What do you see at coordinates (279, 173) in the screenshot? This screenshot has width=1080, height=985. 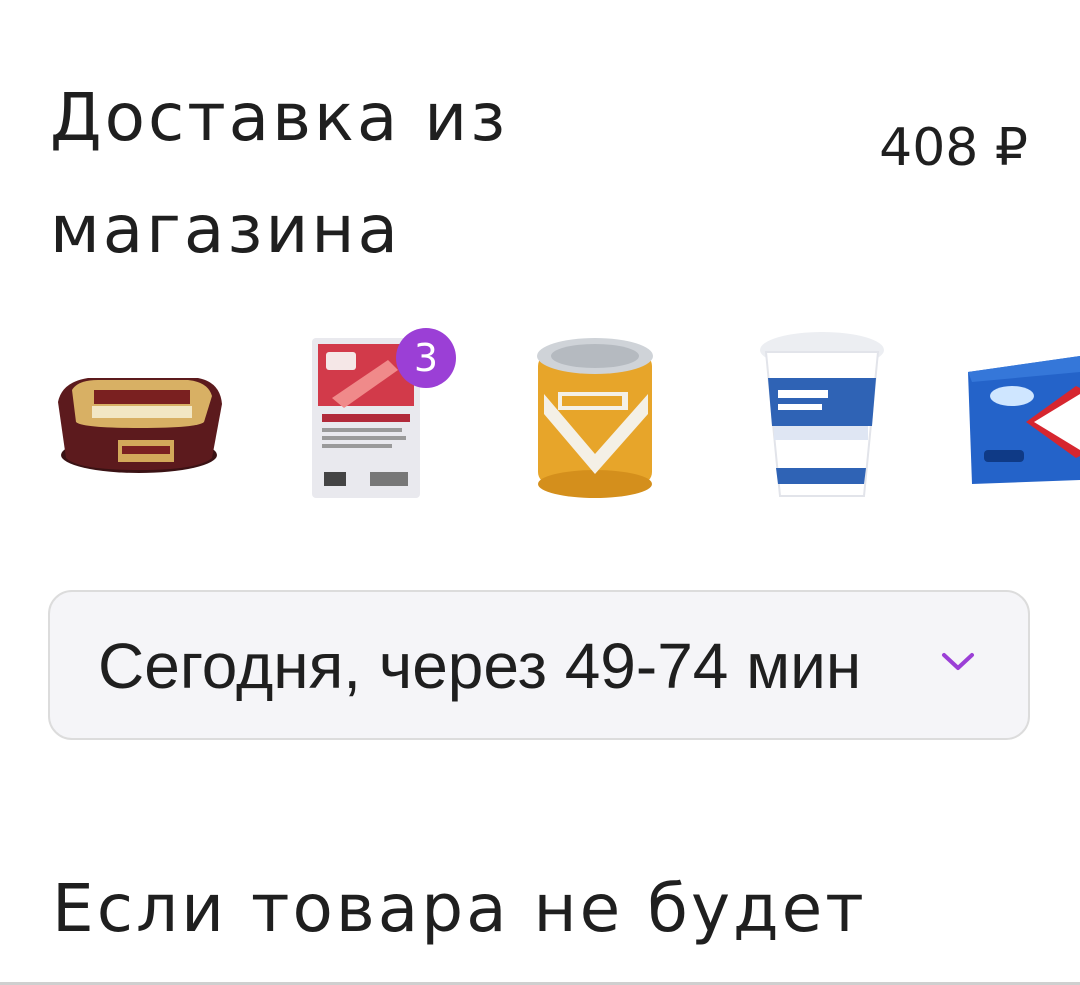 I see `page-title: Доставка из магазина` at bounding box center [279, 173].